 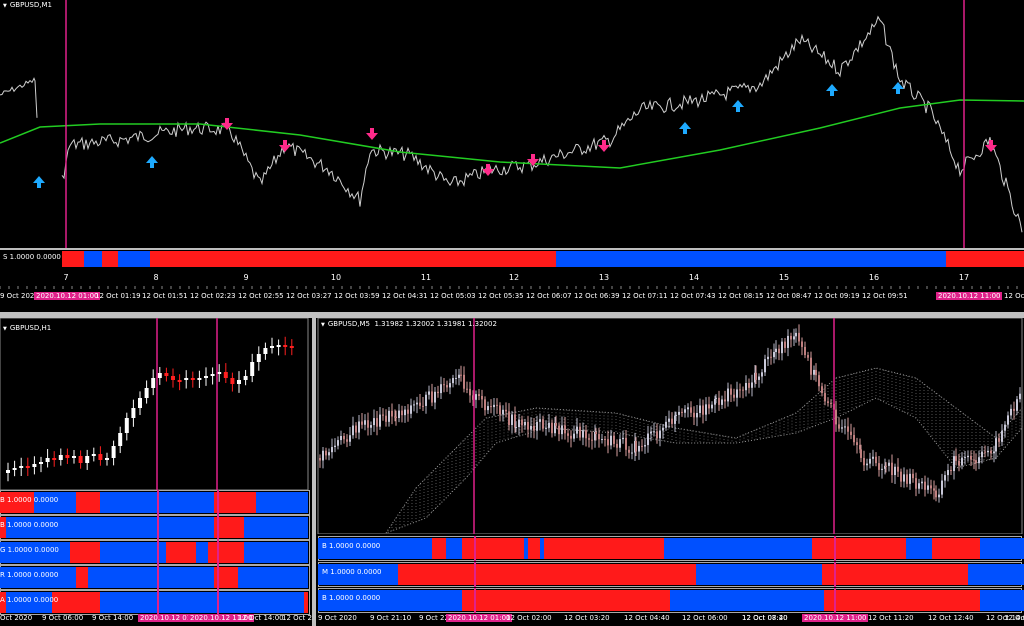 I want to click on time-axis-label: 12 Oct 12:40, so click(x=951, y=618).